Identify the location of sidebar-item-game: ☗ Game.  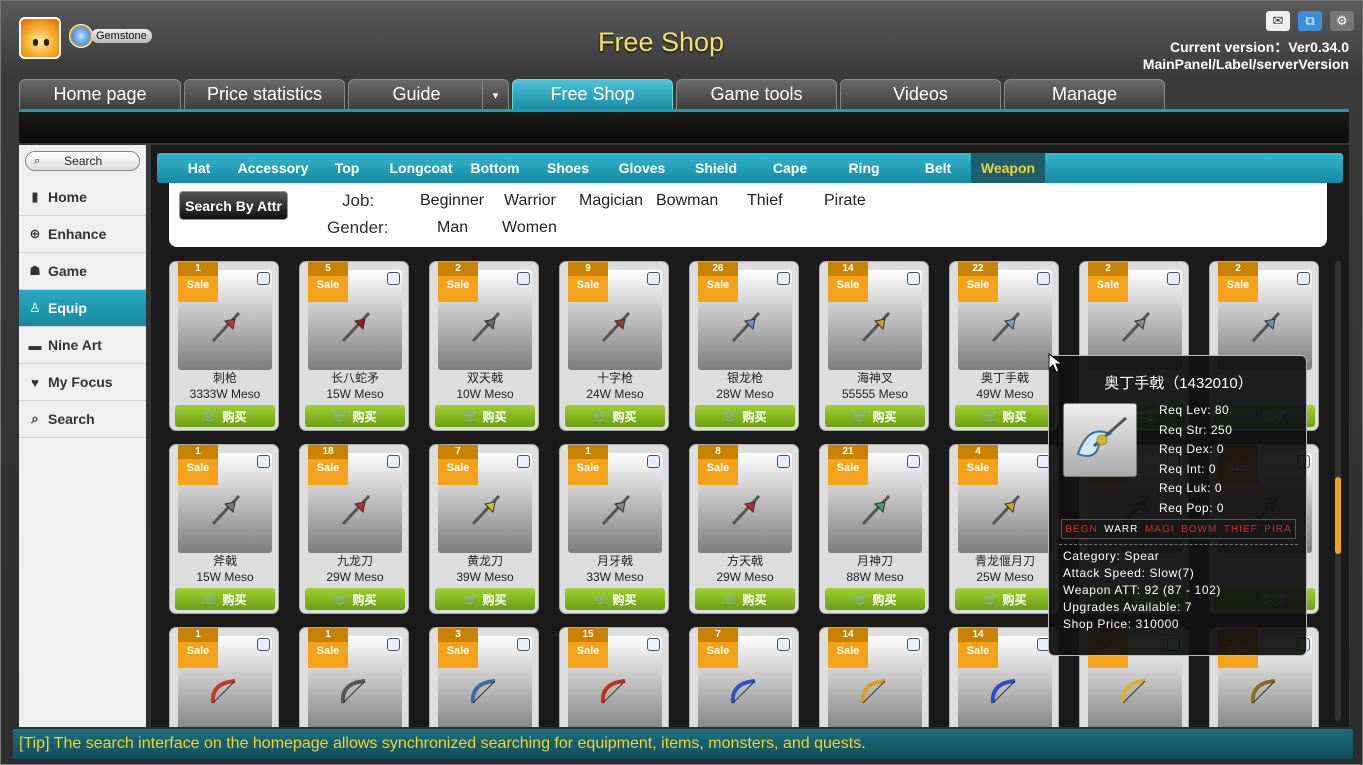
(82, 271).